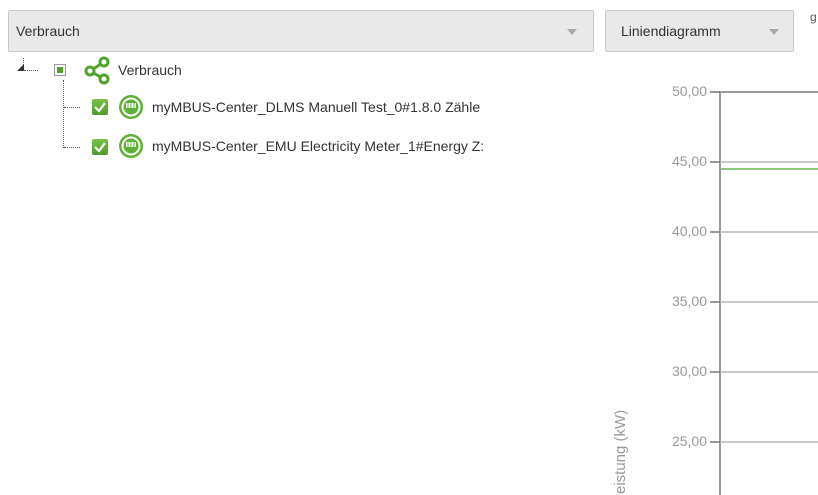 This screenshot has height=495, width=818. Describe the element at coordinates (620, 451) in the screenshot. I see `y-axis-label: eistung (kW)` at that location.